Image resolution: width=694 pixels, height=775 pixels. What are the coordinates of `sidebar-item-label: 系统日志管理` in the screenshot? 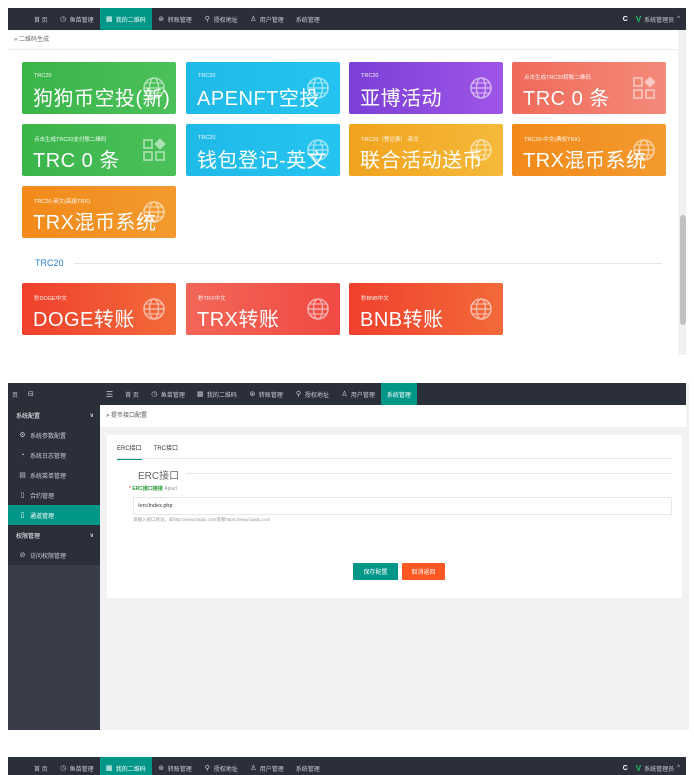 It's located at (48, 456).